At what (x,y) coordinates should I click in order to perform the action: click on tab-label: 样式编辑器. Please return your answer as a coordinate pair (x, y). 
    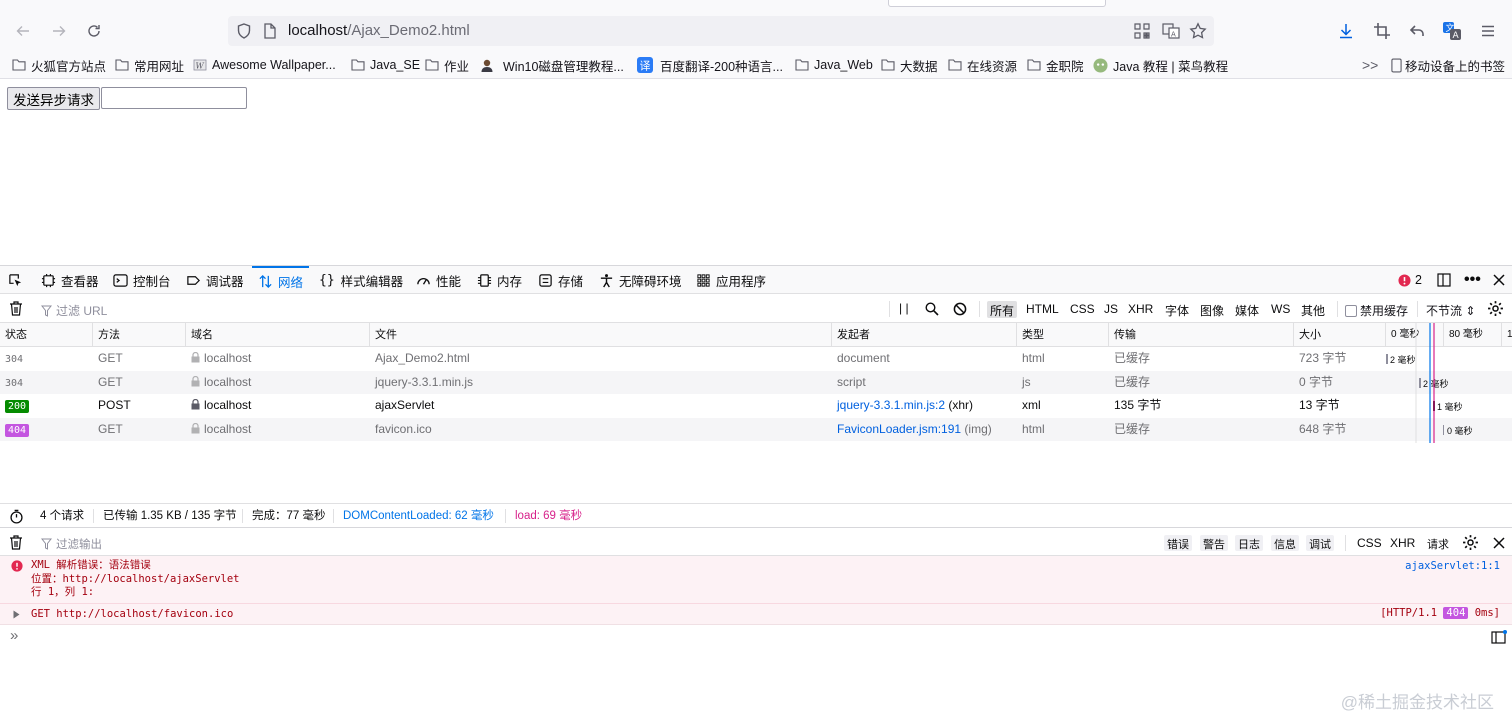
    Looking at the image, I should click on (372, 281).